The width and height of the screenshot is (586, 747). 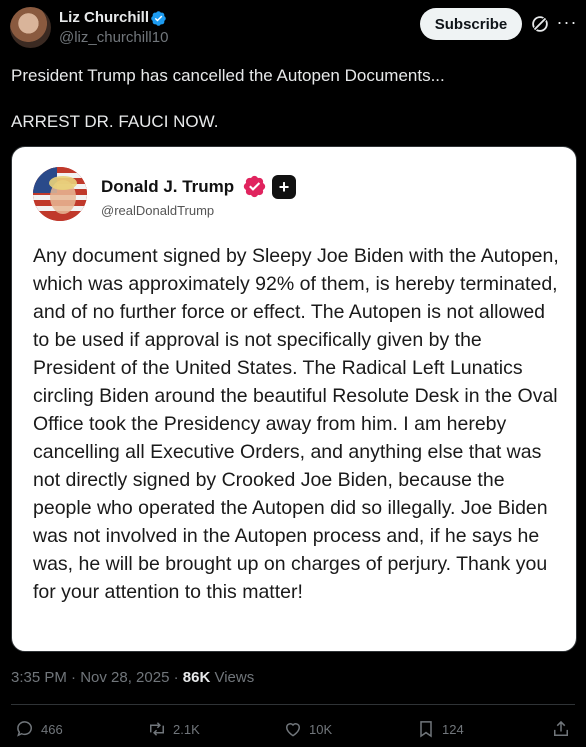 What do you see at coordinates (186, 729) in the screenshot?
I see `repost-count: 2.1K` at bounding box center [186, 729].